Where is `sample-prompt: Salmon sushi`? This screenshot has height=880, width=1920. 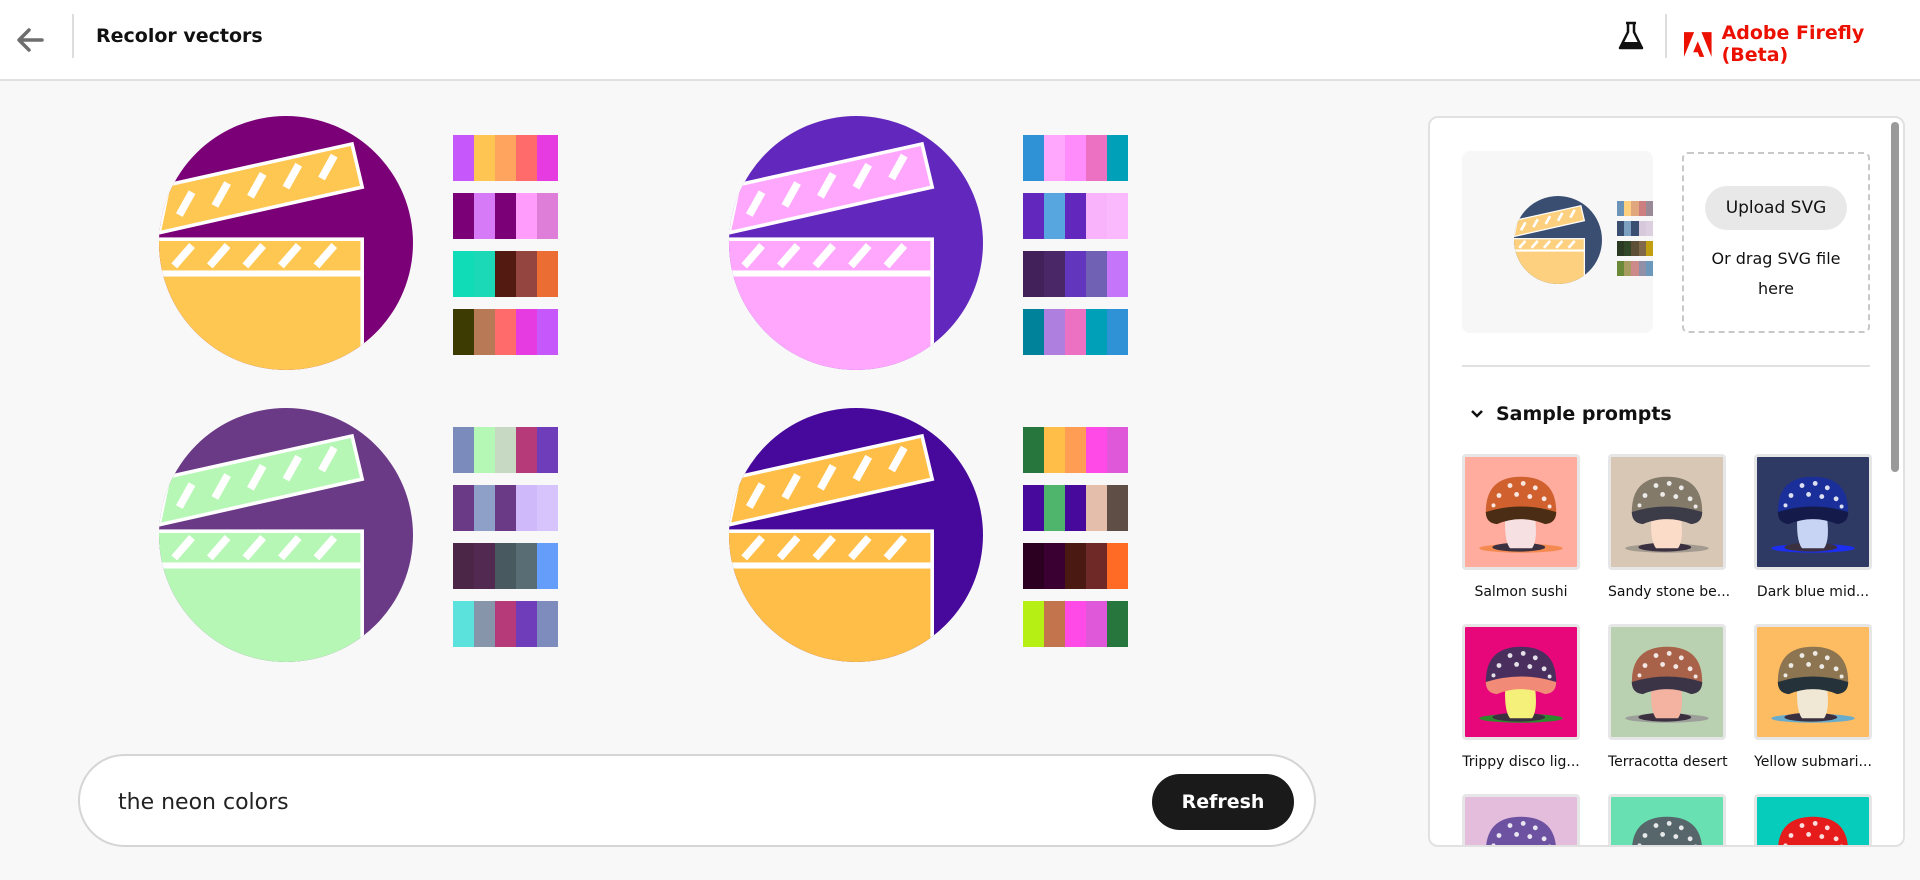
sample-prompt: Salmon sushi is located at coordinates (1521, 527).